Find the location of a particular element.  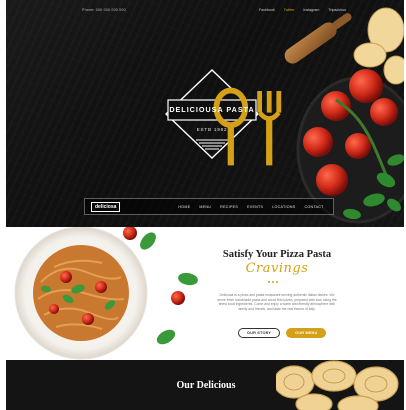

welcome-script-heading: Cravings is located at coordinates (277, 268).